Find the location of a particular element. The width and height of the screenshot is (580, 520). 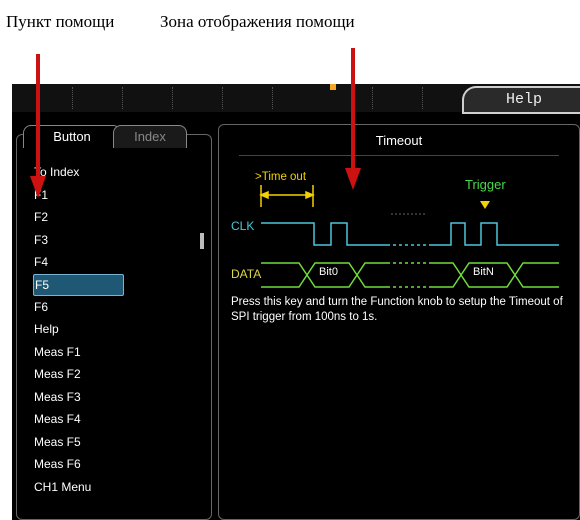

clk-waveform is located at coordinates (324, 234).